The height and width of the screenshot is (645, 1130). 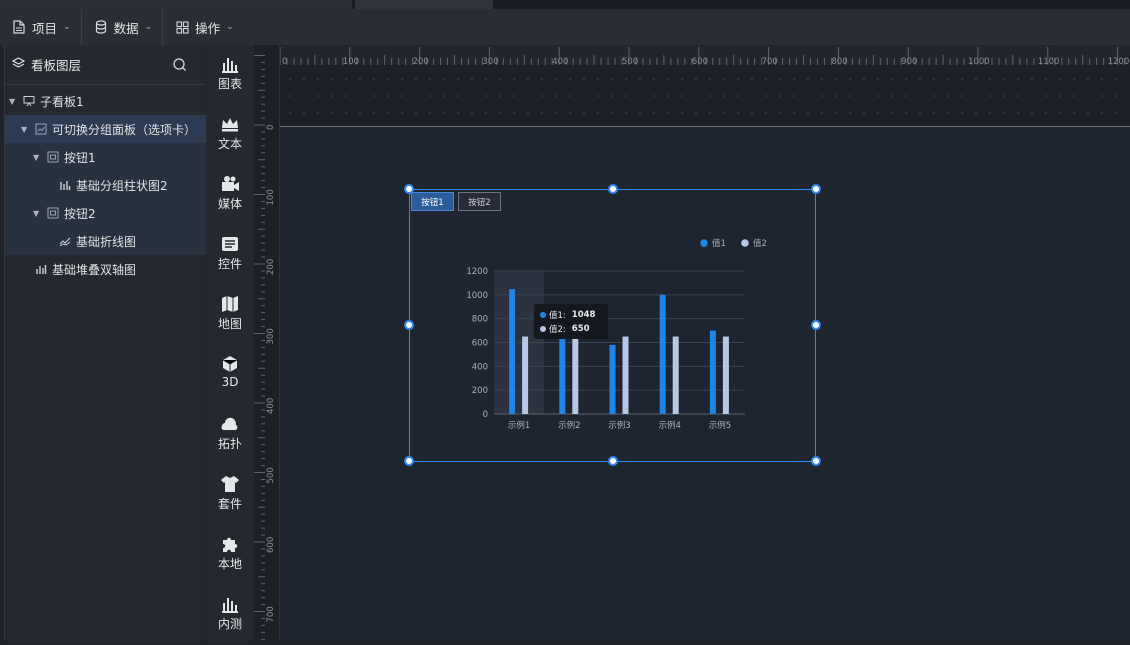 What do you see at coordinates (580, 329) in the screenshot?
I see `tooltip-value: 650` at bounding box center [580, 329].